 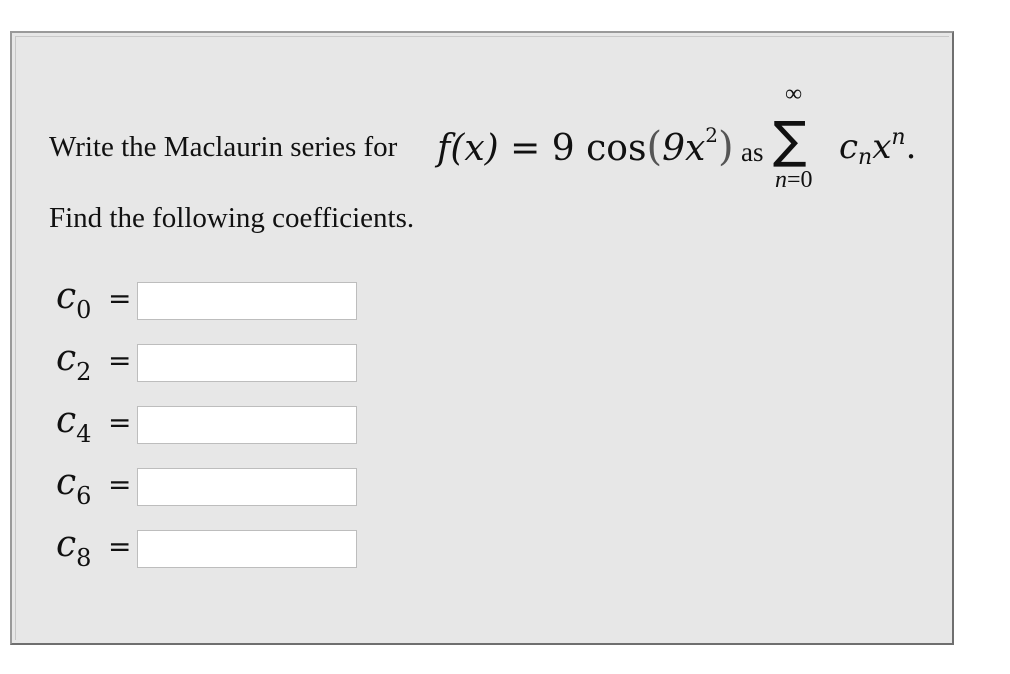 What do you see at coordinates (223, 147) in the screenshot?
I see `question-prefix-text: Write the Maclaurin series for` at bounding box center [223, 147].